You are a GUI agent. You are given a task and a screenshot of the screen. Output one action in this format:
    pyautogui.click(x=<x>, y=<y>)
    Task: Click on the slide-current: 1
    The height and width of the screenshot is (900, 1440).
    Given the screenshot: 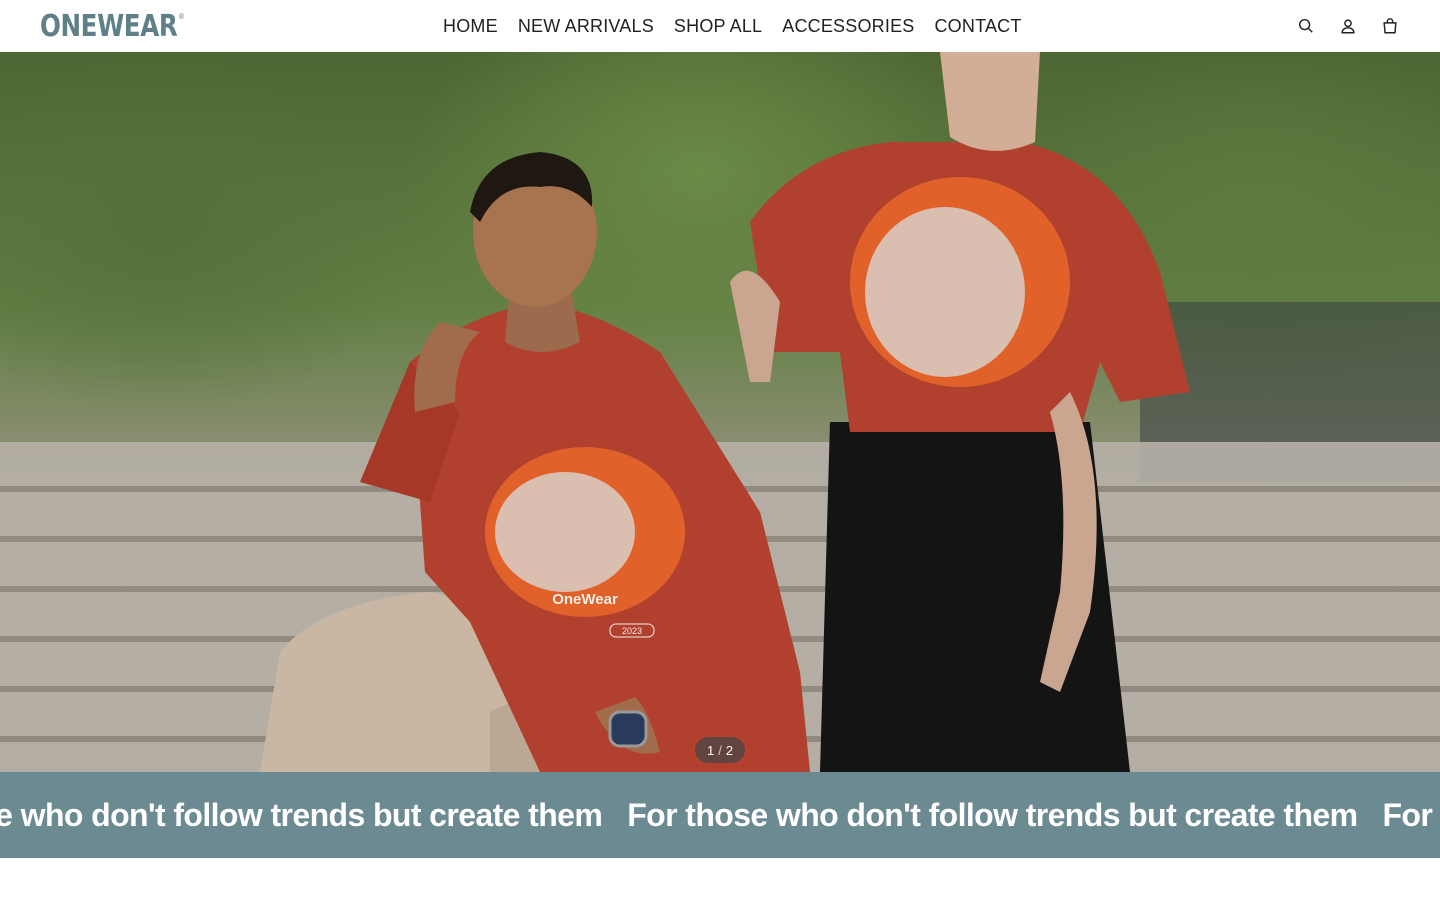 What is the action you would take?
    pyautogui.click(x=710, y=750)
    